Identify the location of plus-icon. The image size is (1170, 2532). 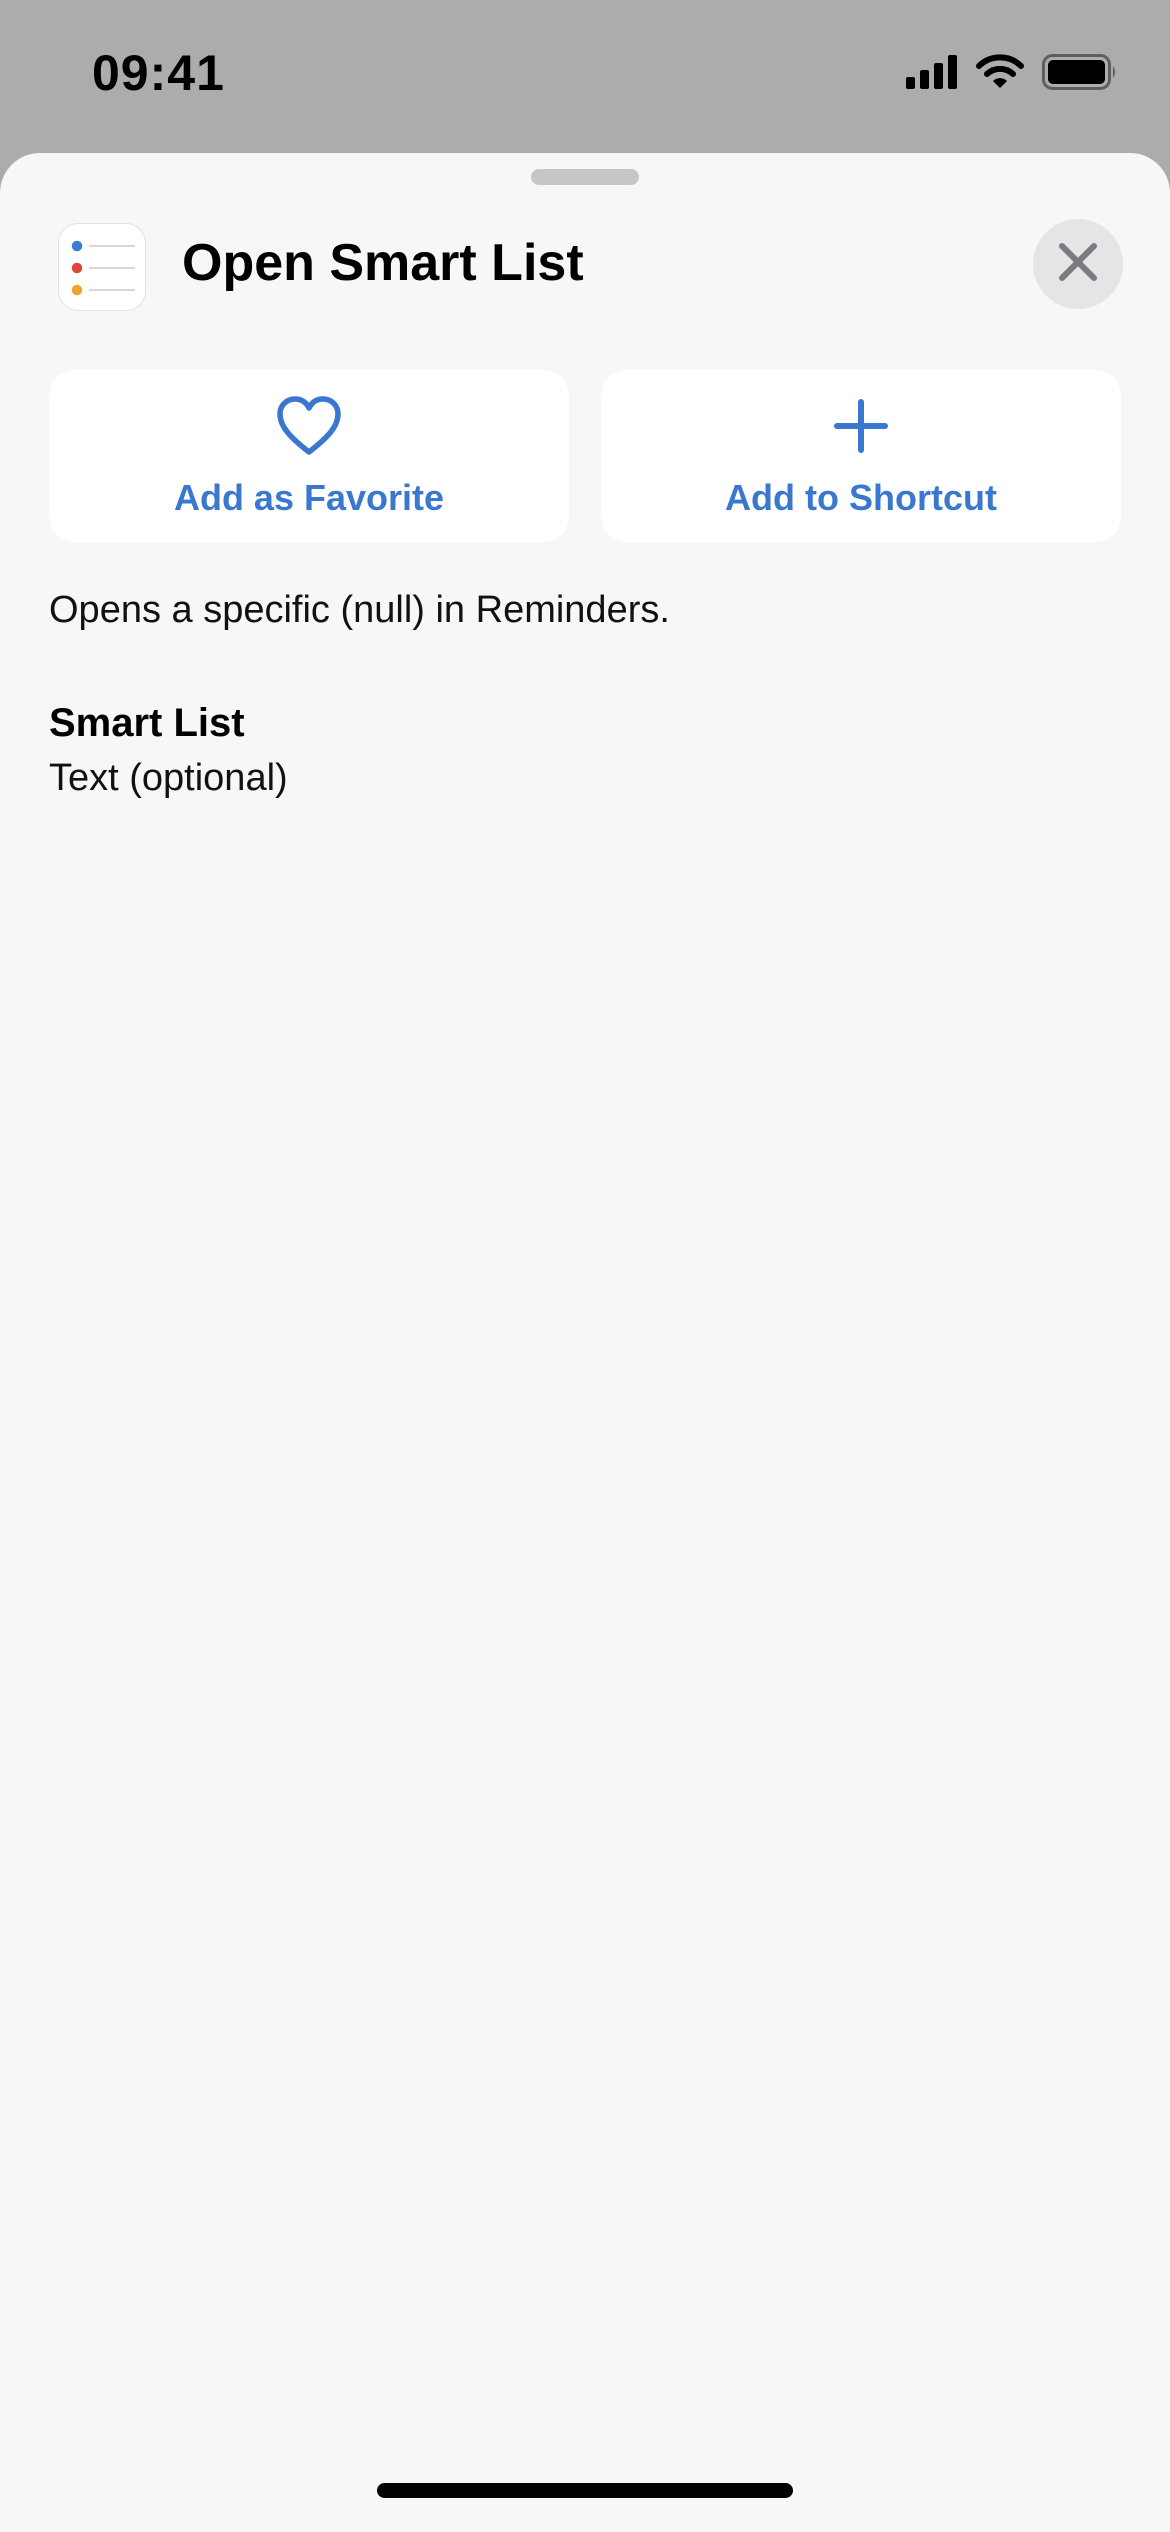
(861, 426).